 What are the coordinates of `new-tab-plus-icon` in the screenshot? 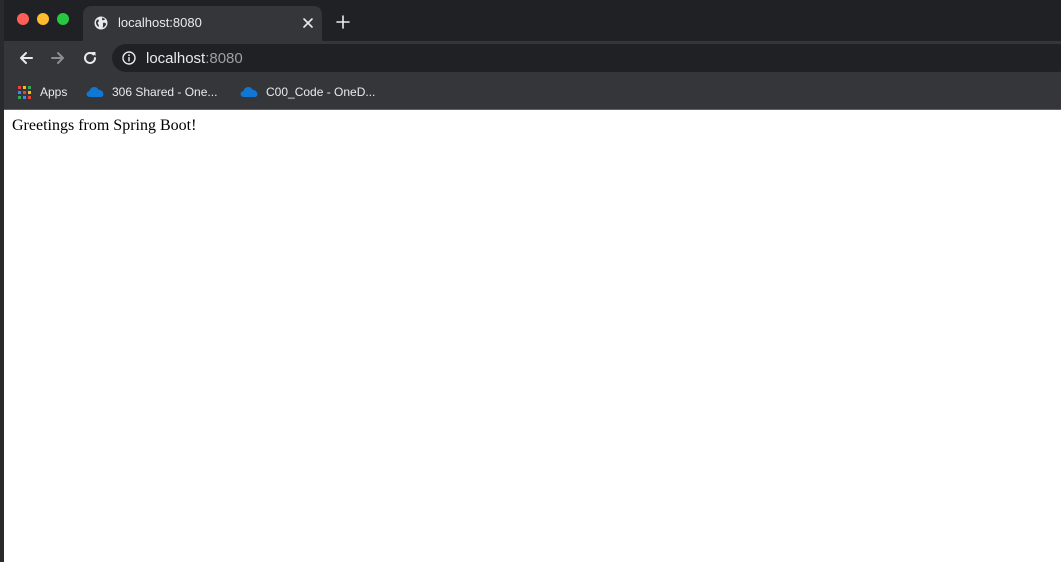 It's located at (343, 22).